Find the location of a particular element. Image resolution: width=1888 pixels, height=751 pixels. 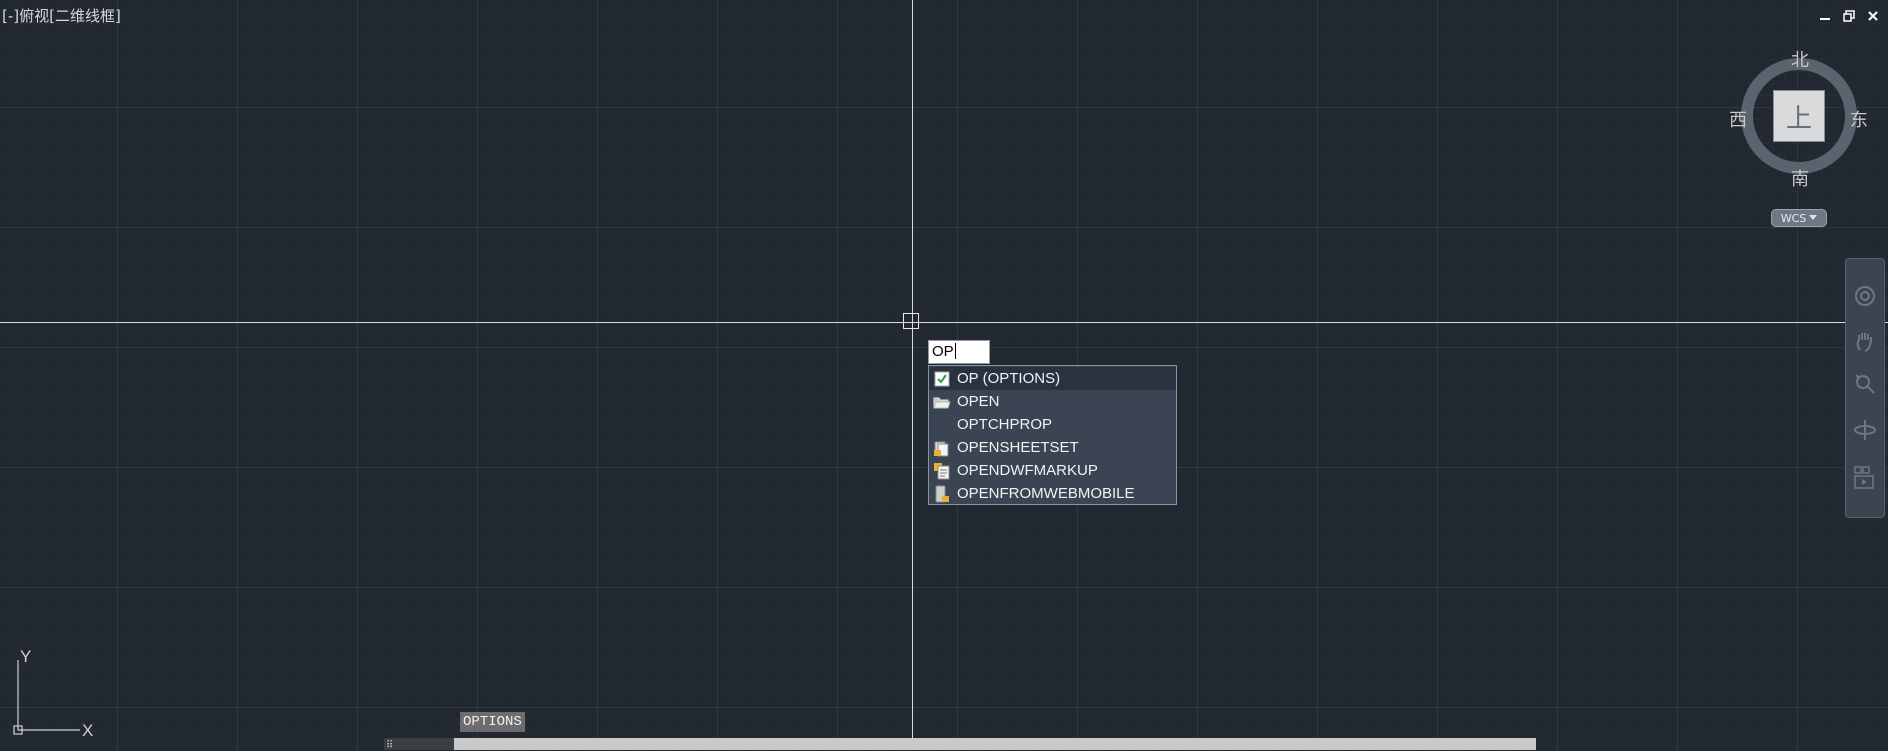

autocomplete-item-label: OPENFROMWEBMOBILE is located at coordinates (1046, 493).